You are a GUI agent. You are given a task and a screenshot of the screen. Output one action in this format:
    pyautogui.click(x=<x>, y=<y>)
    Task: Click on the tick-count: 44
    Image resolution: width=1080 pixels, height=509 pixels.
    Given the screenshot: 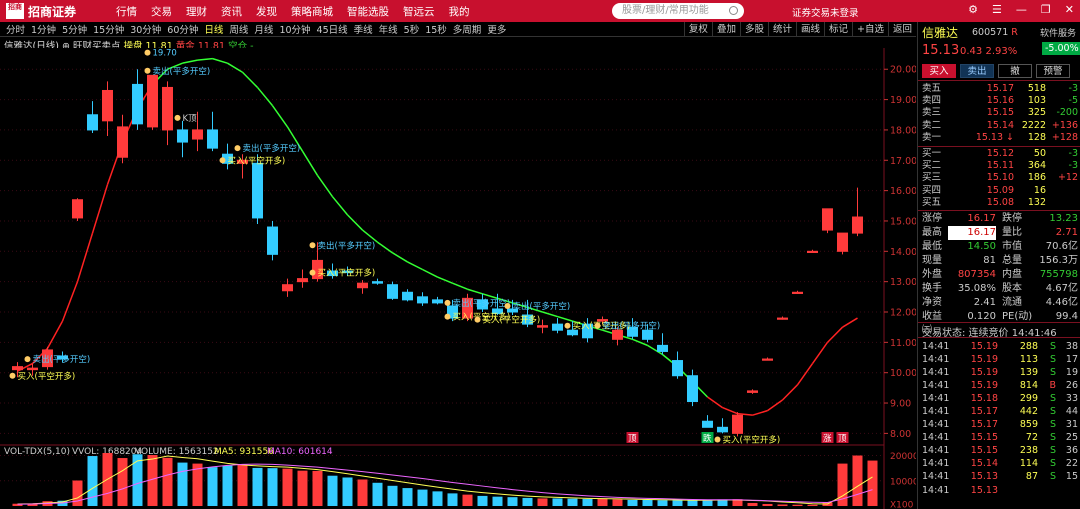 What is the action you would take?
    pyautogui.click(x=1071, y=412)
    